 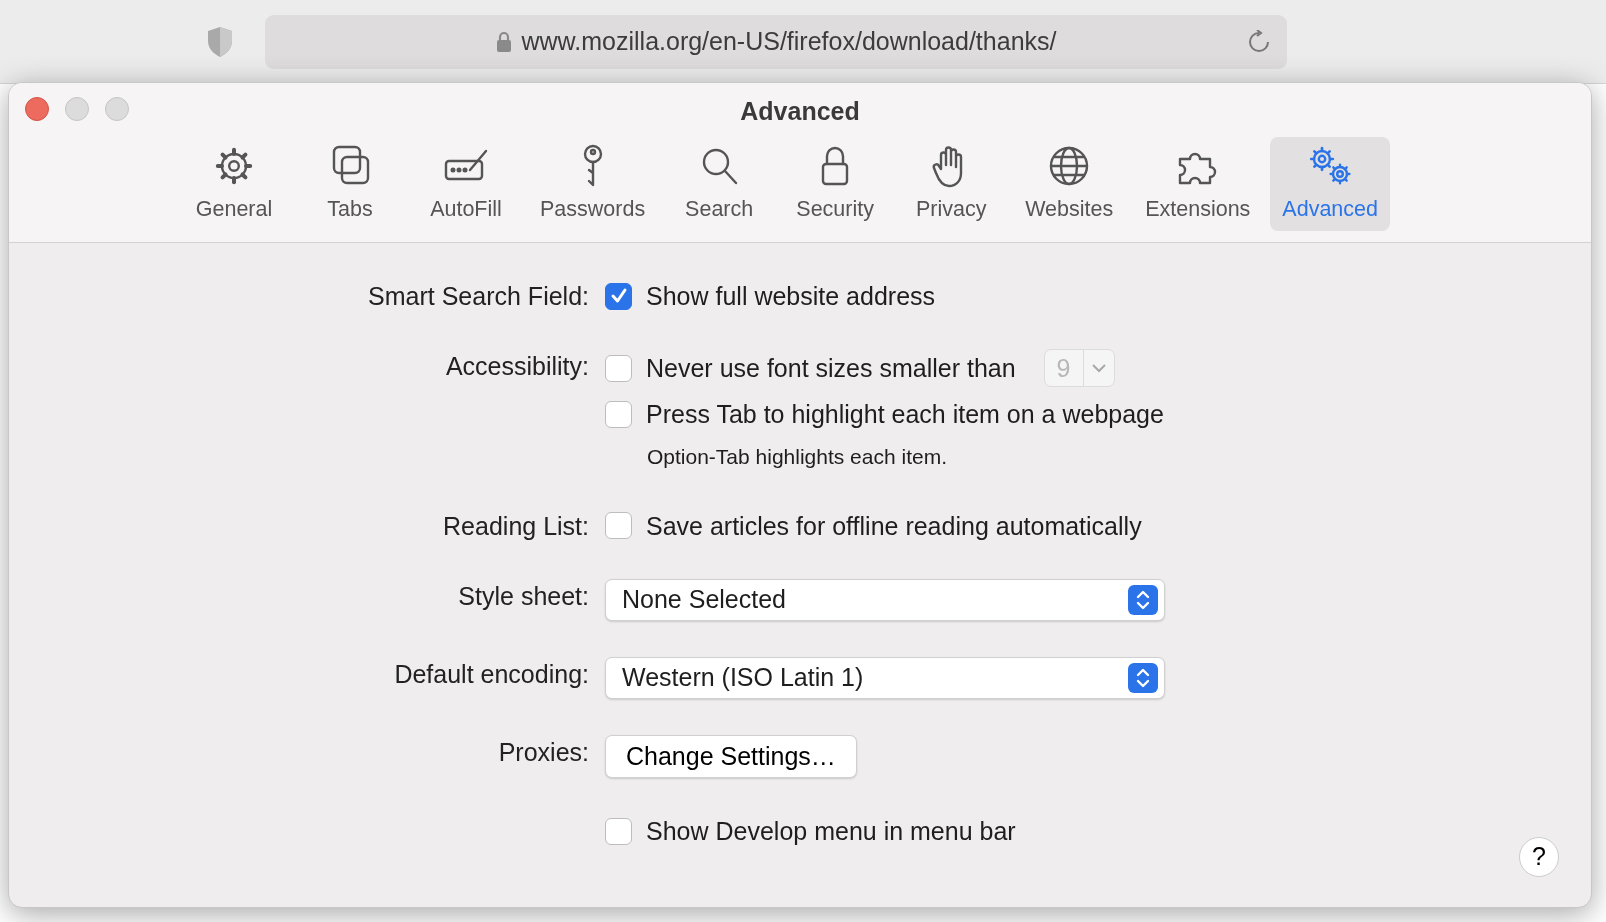 I want to click on minimize-button, so click(x=77, y=109).